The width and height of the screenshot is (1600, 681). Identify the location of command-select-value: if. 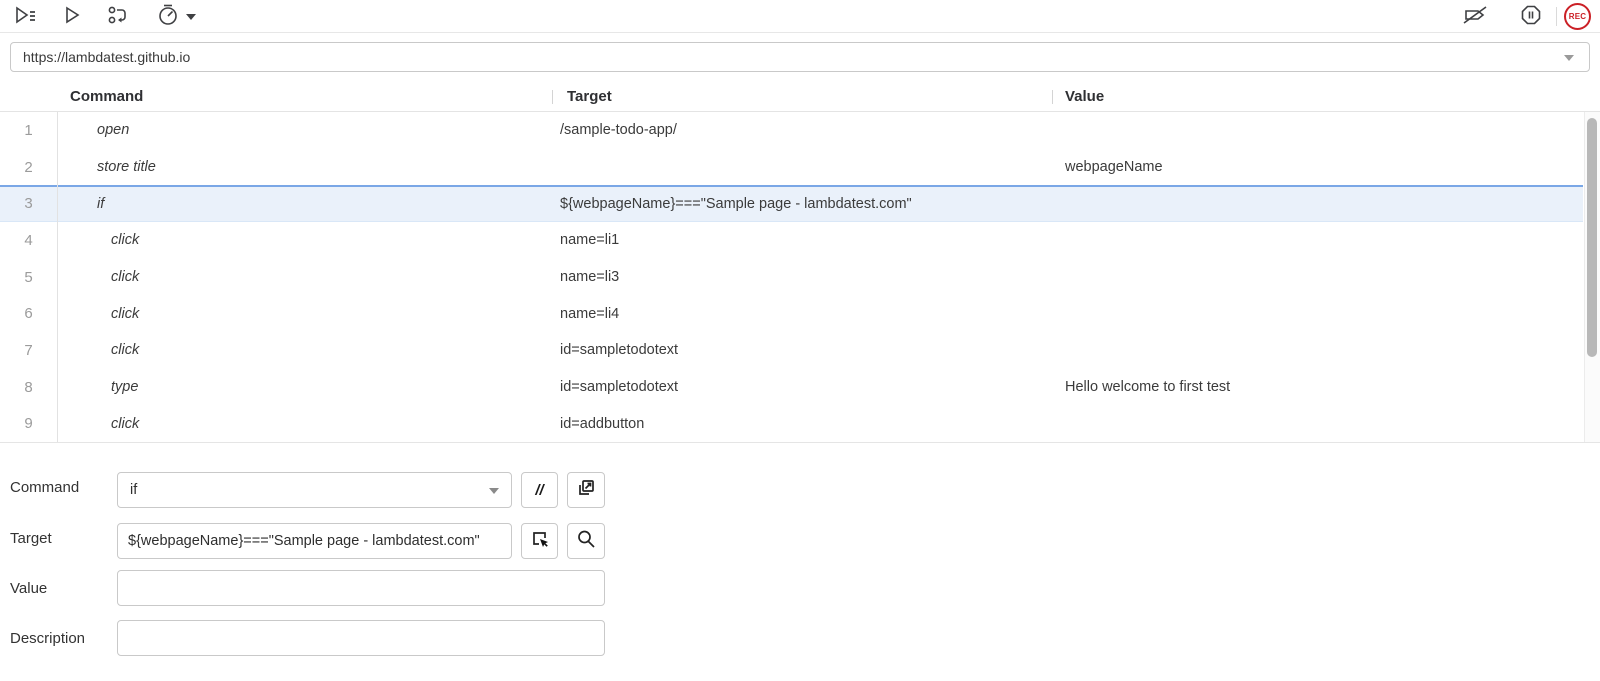
(134, 490).